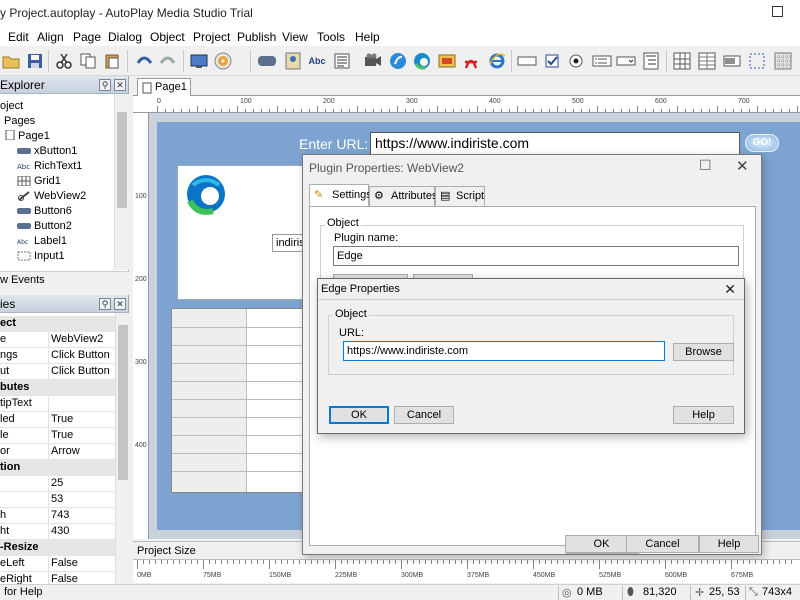 The image size is (800, 600). I want to click on combobox-icon, so click(626, 61).